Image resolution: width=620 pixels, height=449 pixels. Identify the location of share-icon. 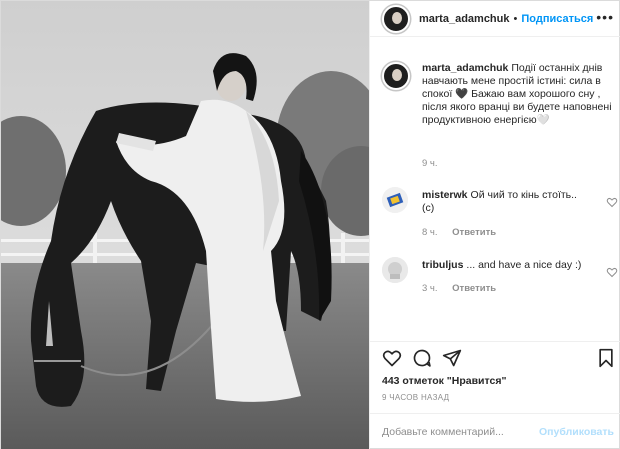
(452, 358).